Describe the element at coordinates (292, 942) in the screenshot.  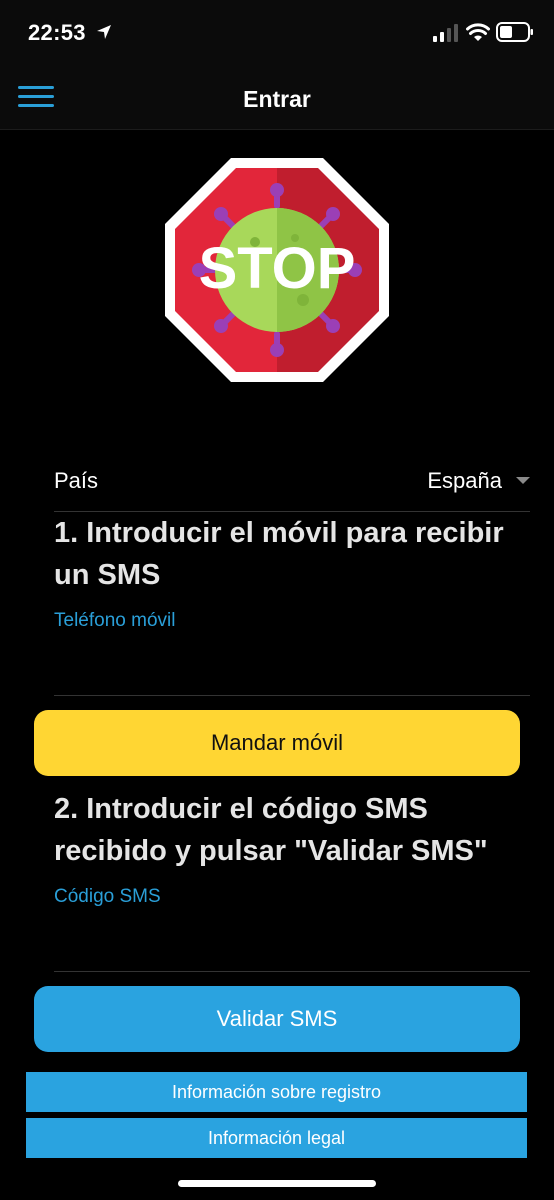
I see `sms-code-input` at that location.